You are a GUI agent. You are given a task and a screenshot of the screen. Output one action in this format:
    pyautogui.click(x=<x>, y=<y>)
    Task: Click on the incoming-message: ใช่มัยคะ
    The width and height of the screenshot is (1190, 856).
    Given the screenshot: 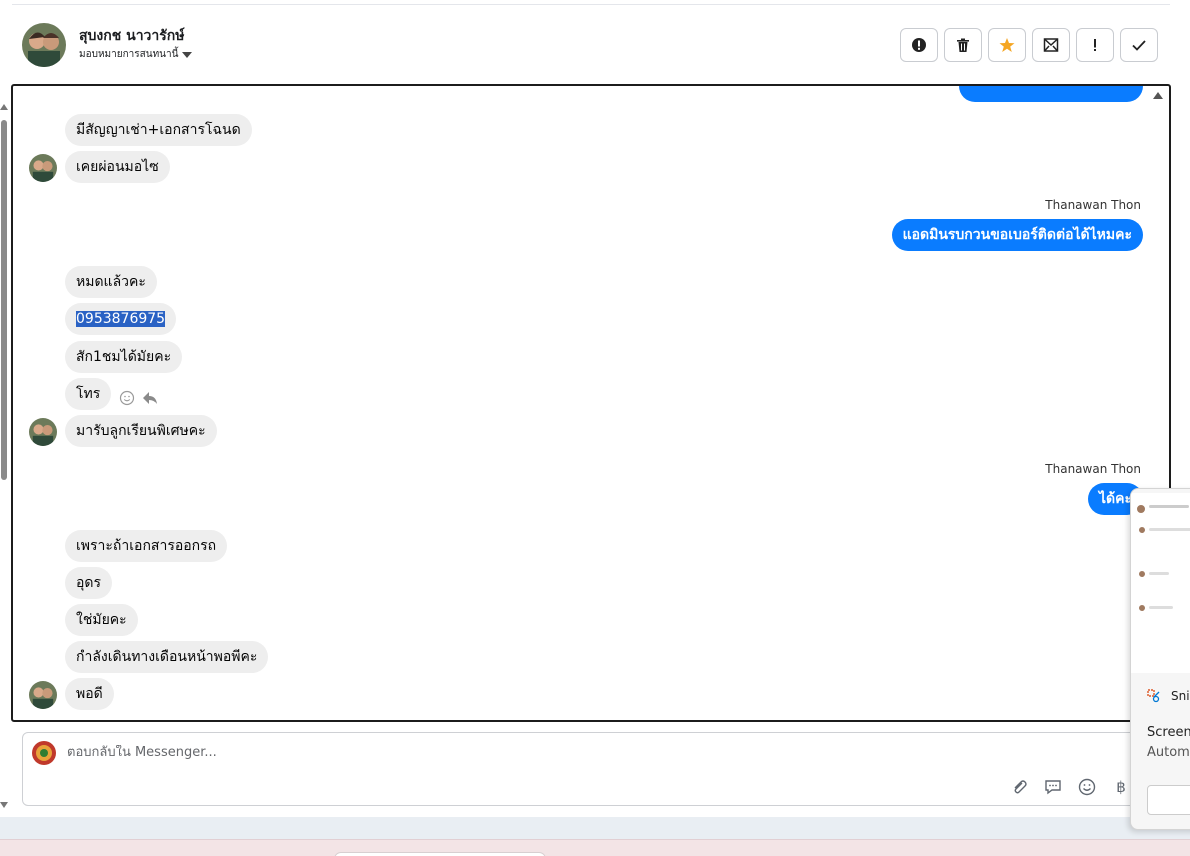 What is the action you would take?
    pyautogui.click(x=101, y=620)
    